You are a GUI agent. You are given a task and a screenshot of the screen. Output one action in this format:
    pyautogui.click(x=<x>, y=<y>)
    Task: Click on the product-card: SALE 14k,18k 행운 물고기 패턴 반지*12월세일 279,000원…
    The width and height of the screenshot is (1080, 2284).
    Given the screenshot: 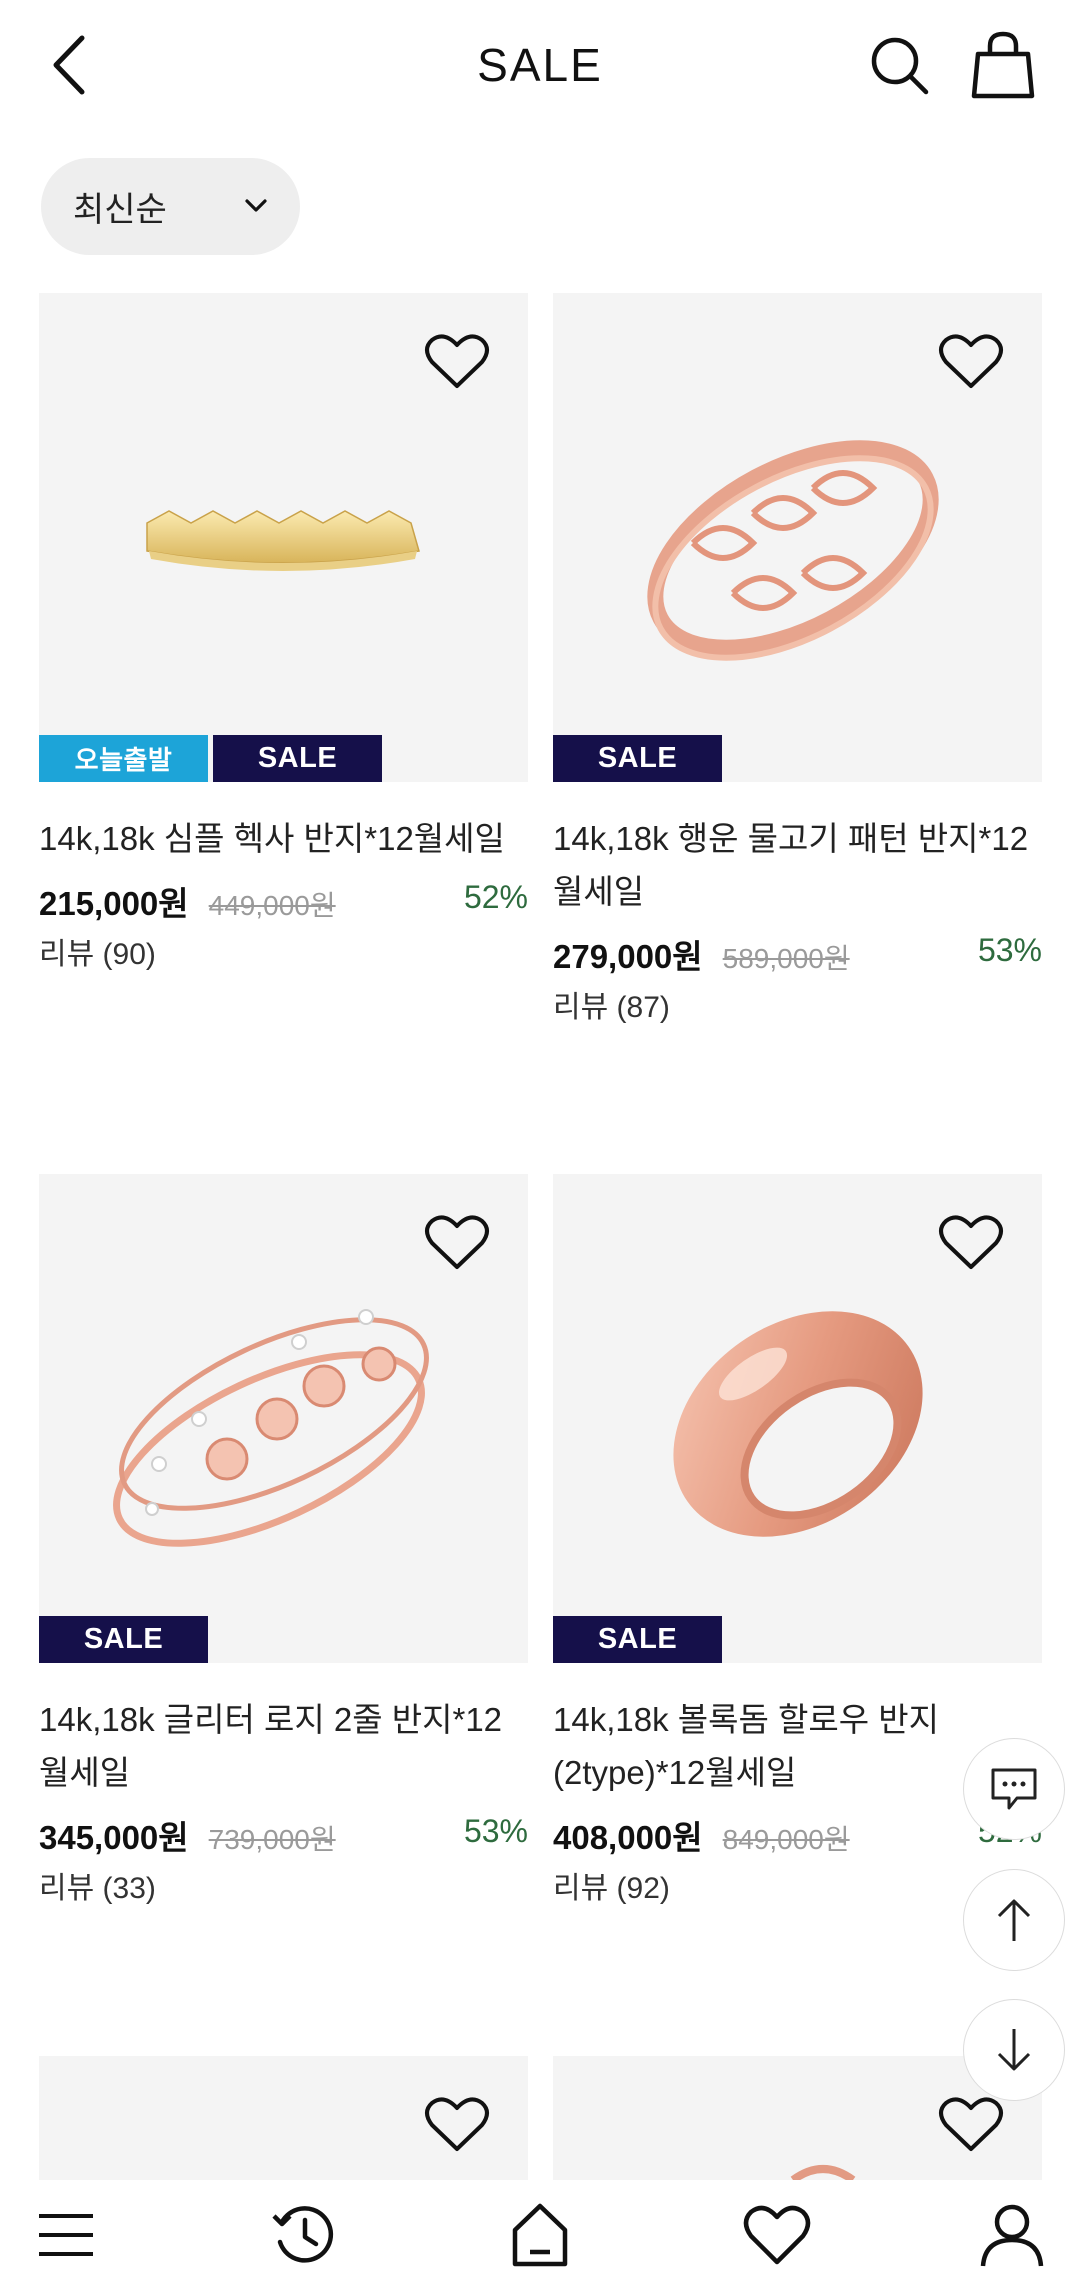 What is the action you would take?
    pyautogui.click(x=797, y=659)
    